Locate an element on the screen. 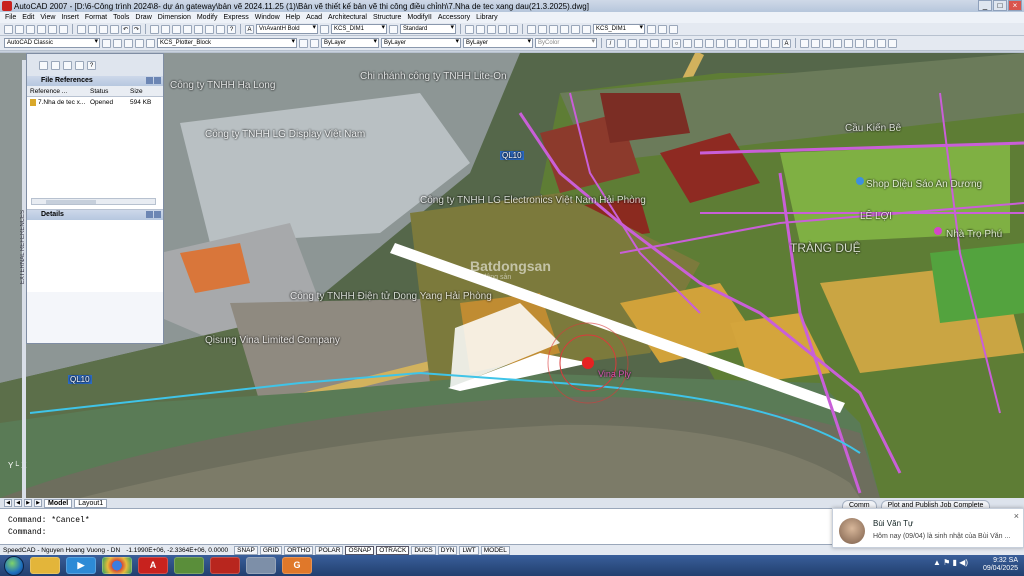 The image size is (1024, 576). layer-lock-icon is located at coordinates (150, 43).